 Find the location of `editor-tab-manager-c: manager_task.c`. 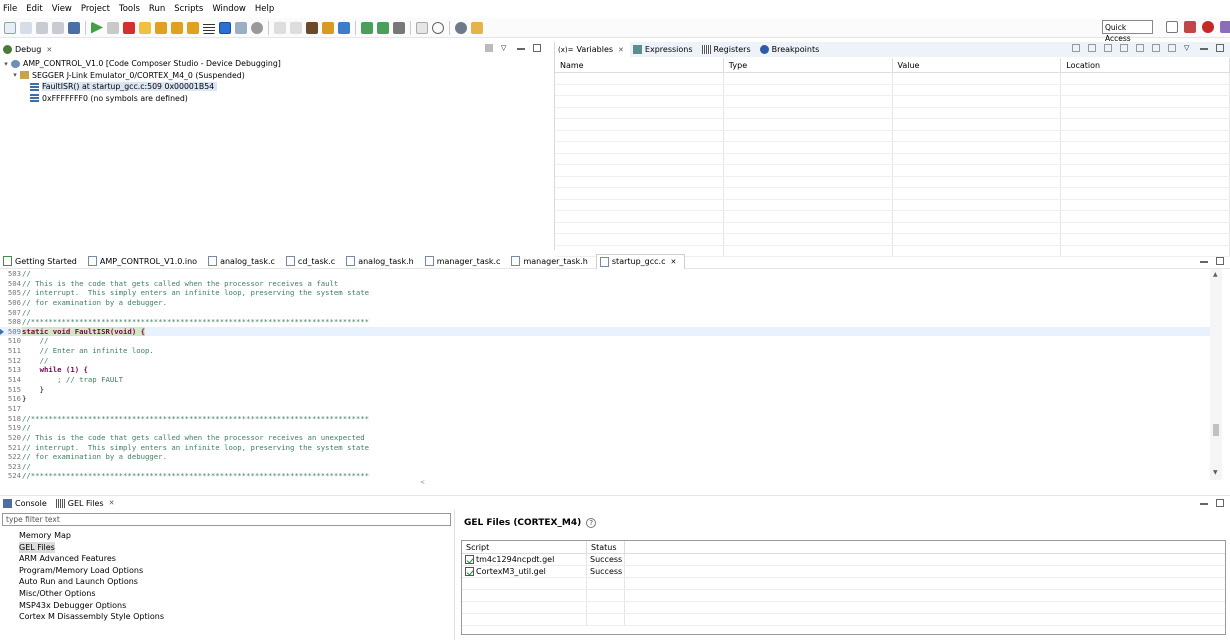

editor-tab-manager-c: manager_task.c is located at coordinates (465, 261).